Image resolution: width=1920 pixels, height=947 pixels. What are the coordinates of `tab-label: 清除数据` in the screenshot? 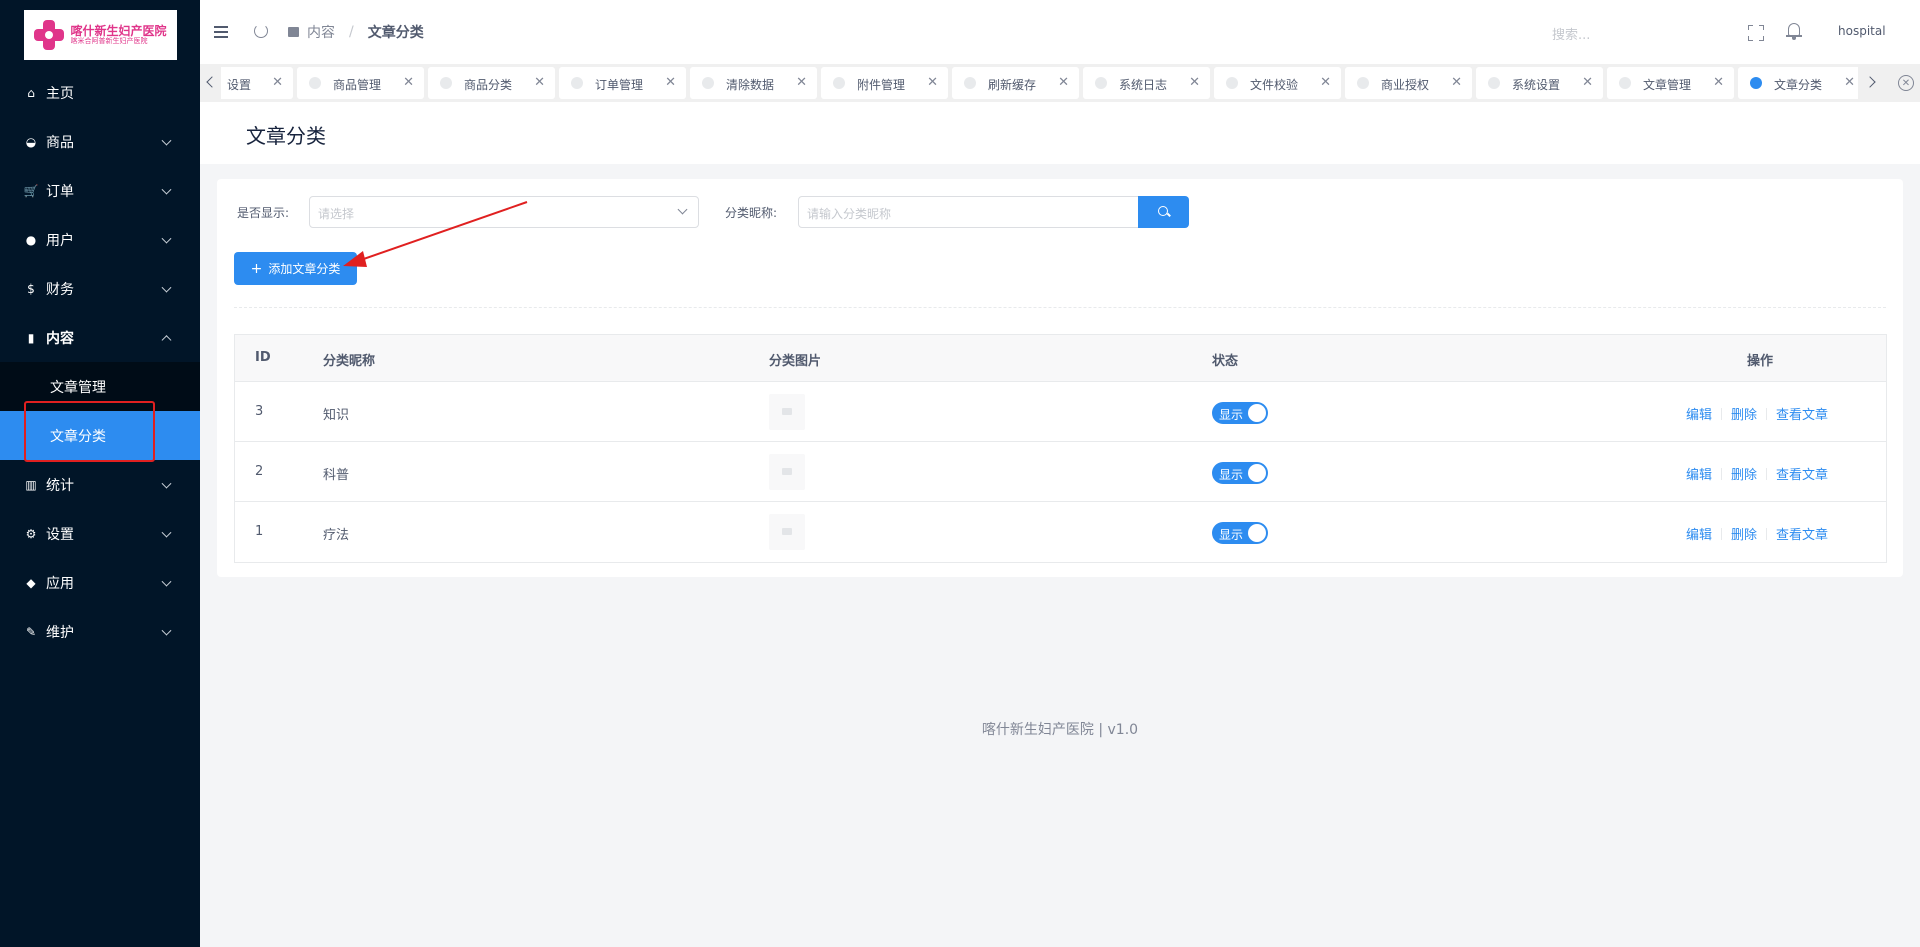 It's located at (750, 85).